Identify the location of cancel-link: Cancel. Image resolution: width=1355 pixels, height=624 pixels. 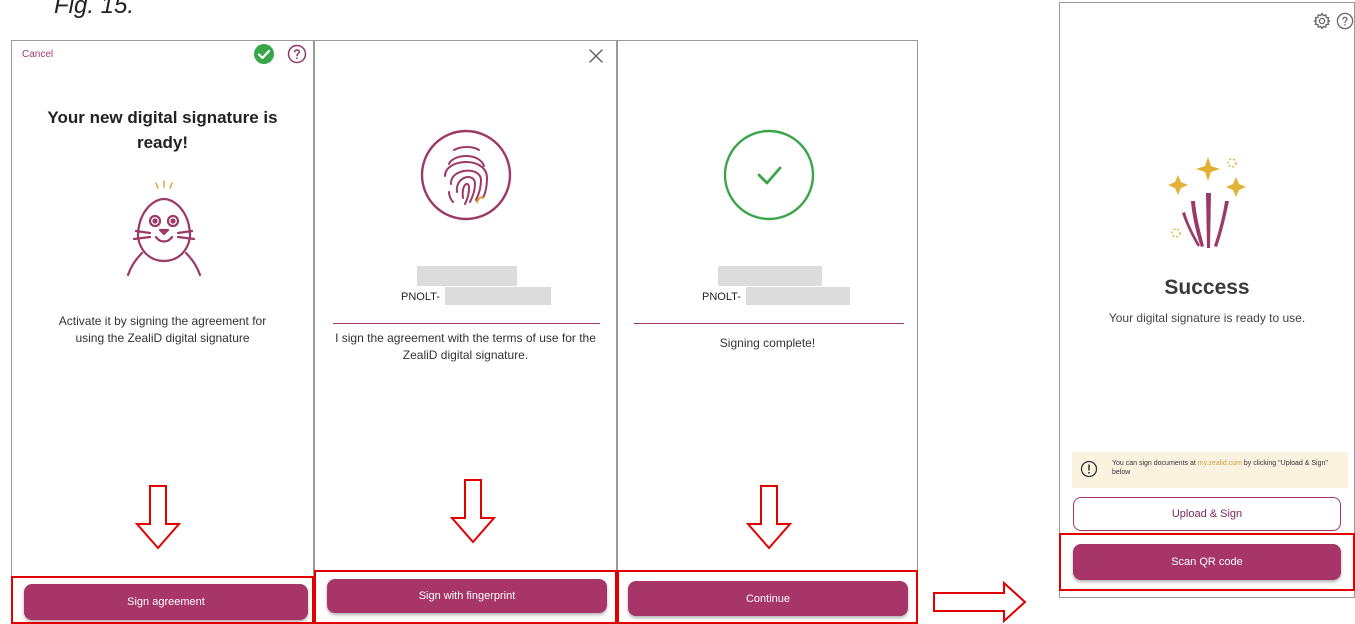
(37, 54).